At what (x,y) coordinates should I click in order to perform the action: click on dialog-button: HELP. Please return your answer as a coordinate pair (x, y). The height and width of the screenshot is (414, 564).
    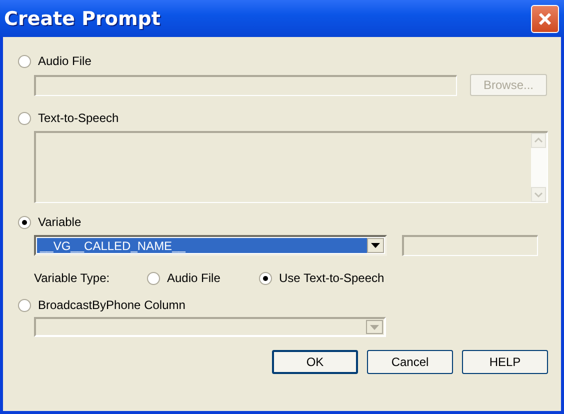
    Looking at the image, I should click on (505, 362).